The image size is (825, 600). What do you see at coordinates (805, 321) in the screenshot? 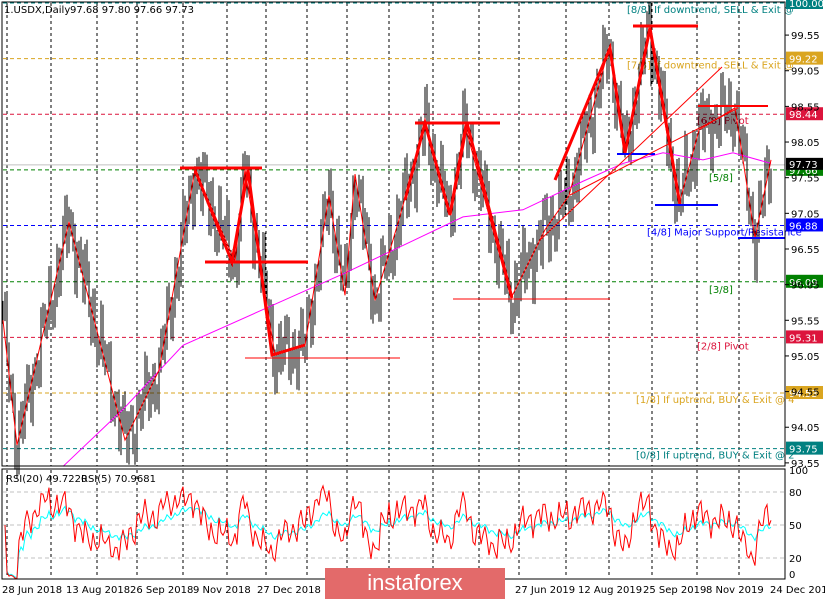
I see `price-tick-label: 95.55` at bounding box center [805, 321].